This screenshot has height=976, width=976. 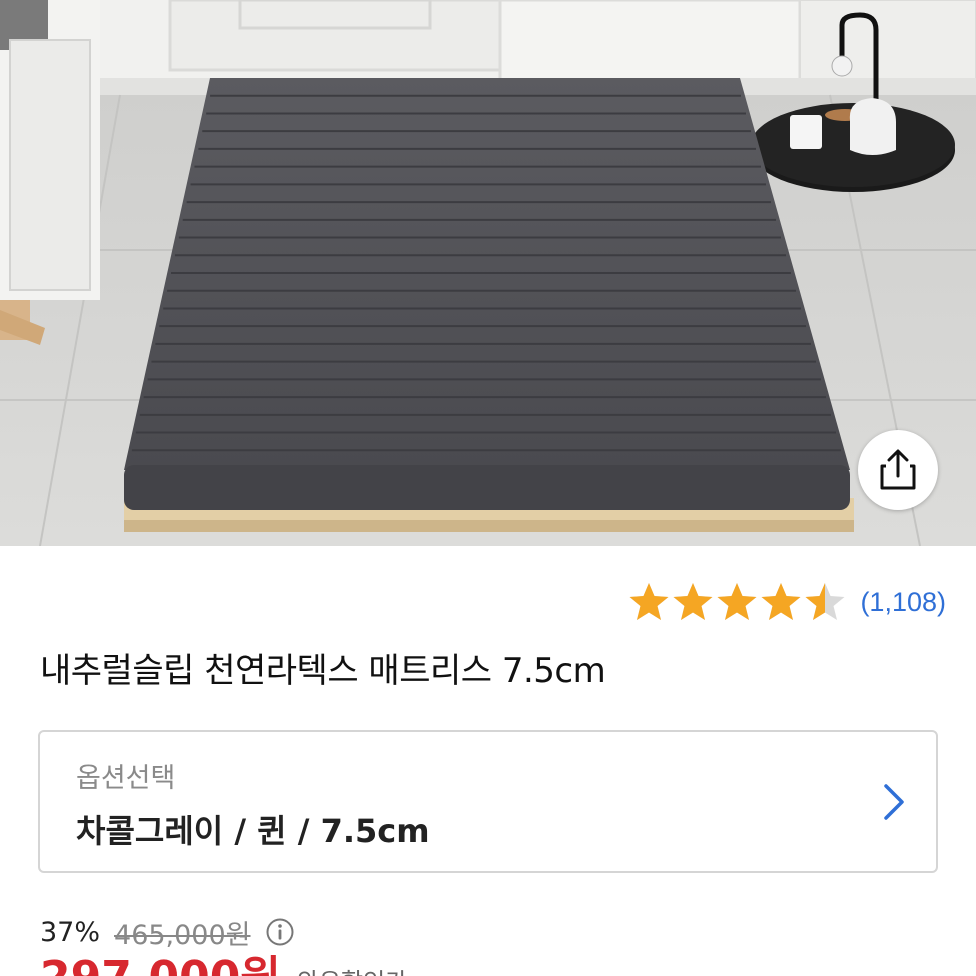 I want to click on product-title: 내추럴슬립 천연라텍스 매트리스 7.5cm, so click(x=323, y=671).